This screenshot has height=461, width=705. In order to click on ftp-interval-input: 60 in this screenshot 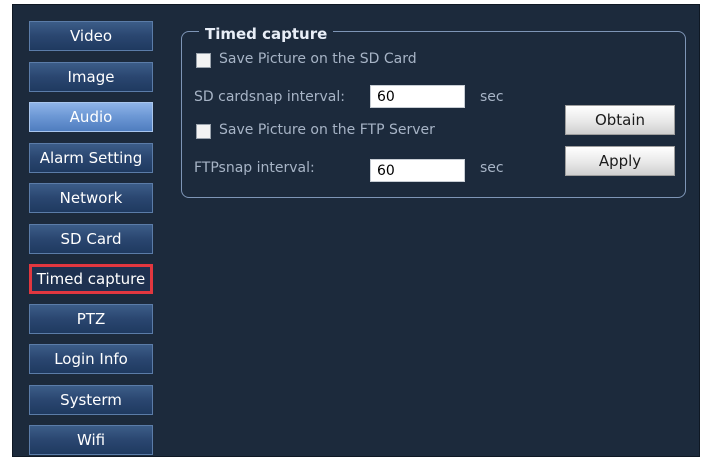, I will do `click(417, 170)`.